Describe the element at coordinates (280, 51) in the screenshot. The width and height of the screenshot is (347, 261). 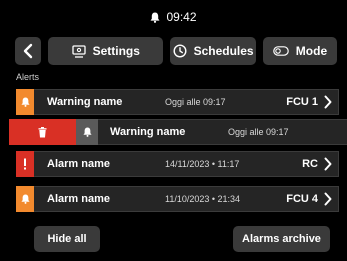
I see `toggle-icon` at that location.